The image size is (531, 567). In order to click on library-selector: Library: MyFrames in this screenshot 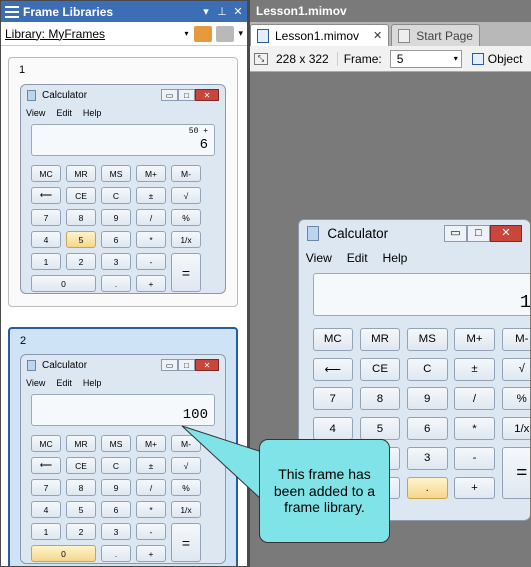, I will do `click(94, 34)`.